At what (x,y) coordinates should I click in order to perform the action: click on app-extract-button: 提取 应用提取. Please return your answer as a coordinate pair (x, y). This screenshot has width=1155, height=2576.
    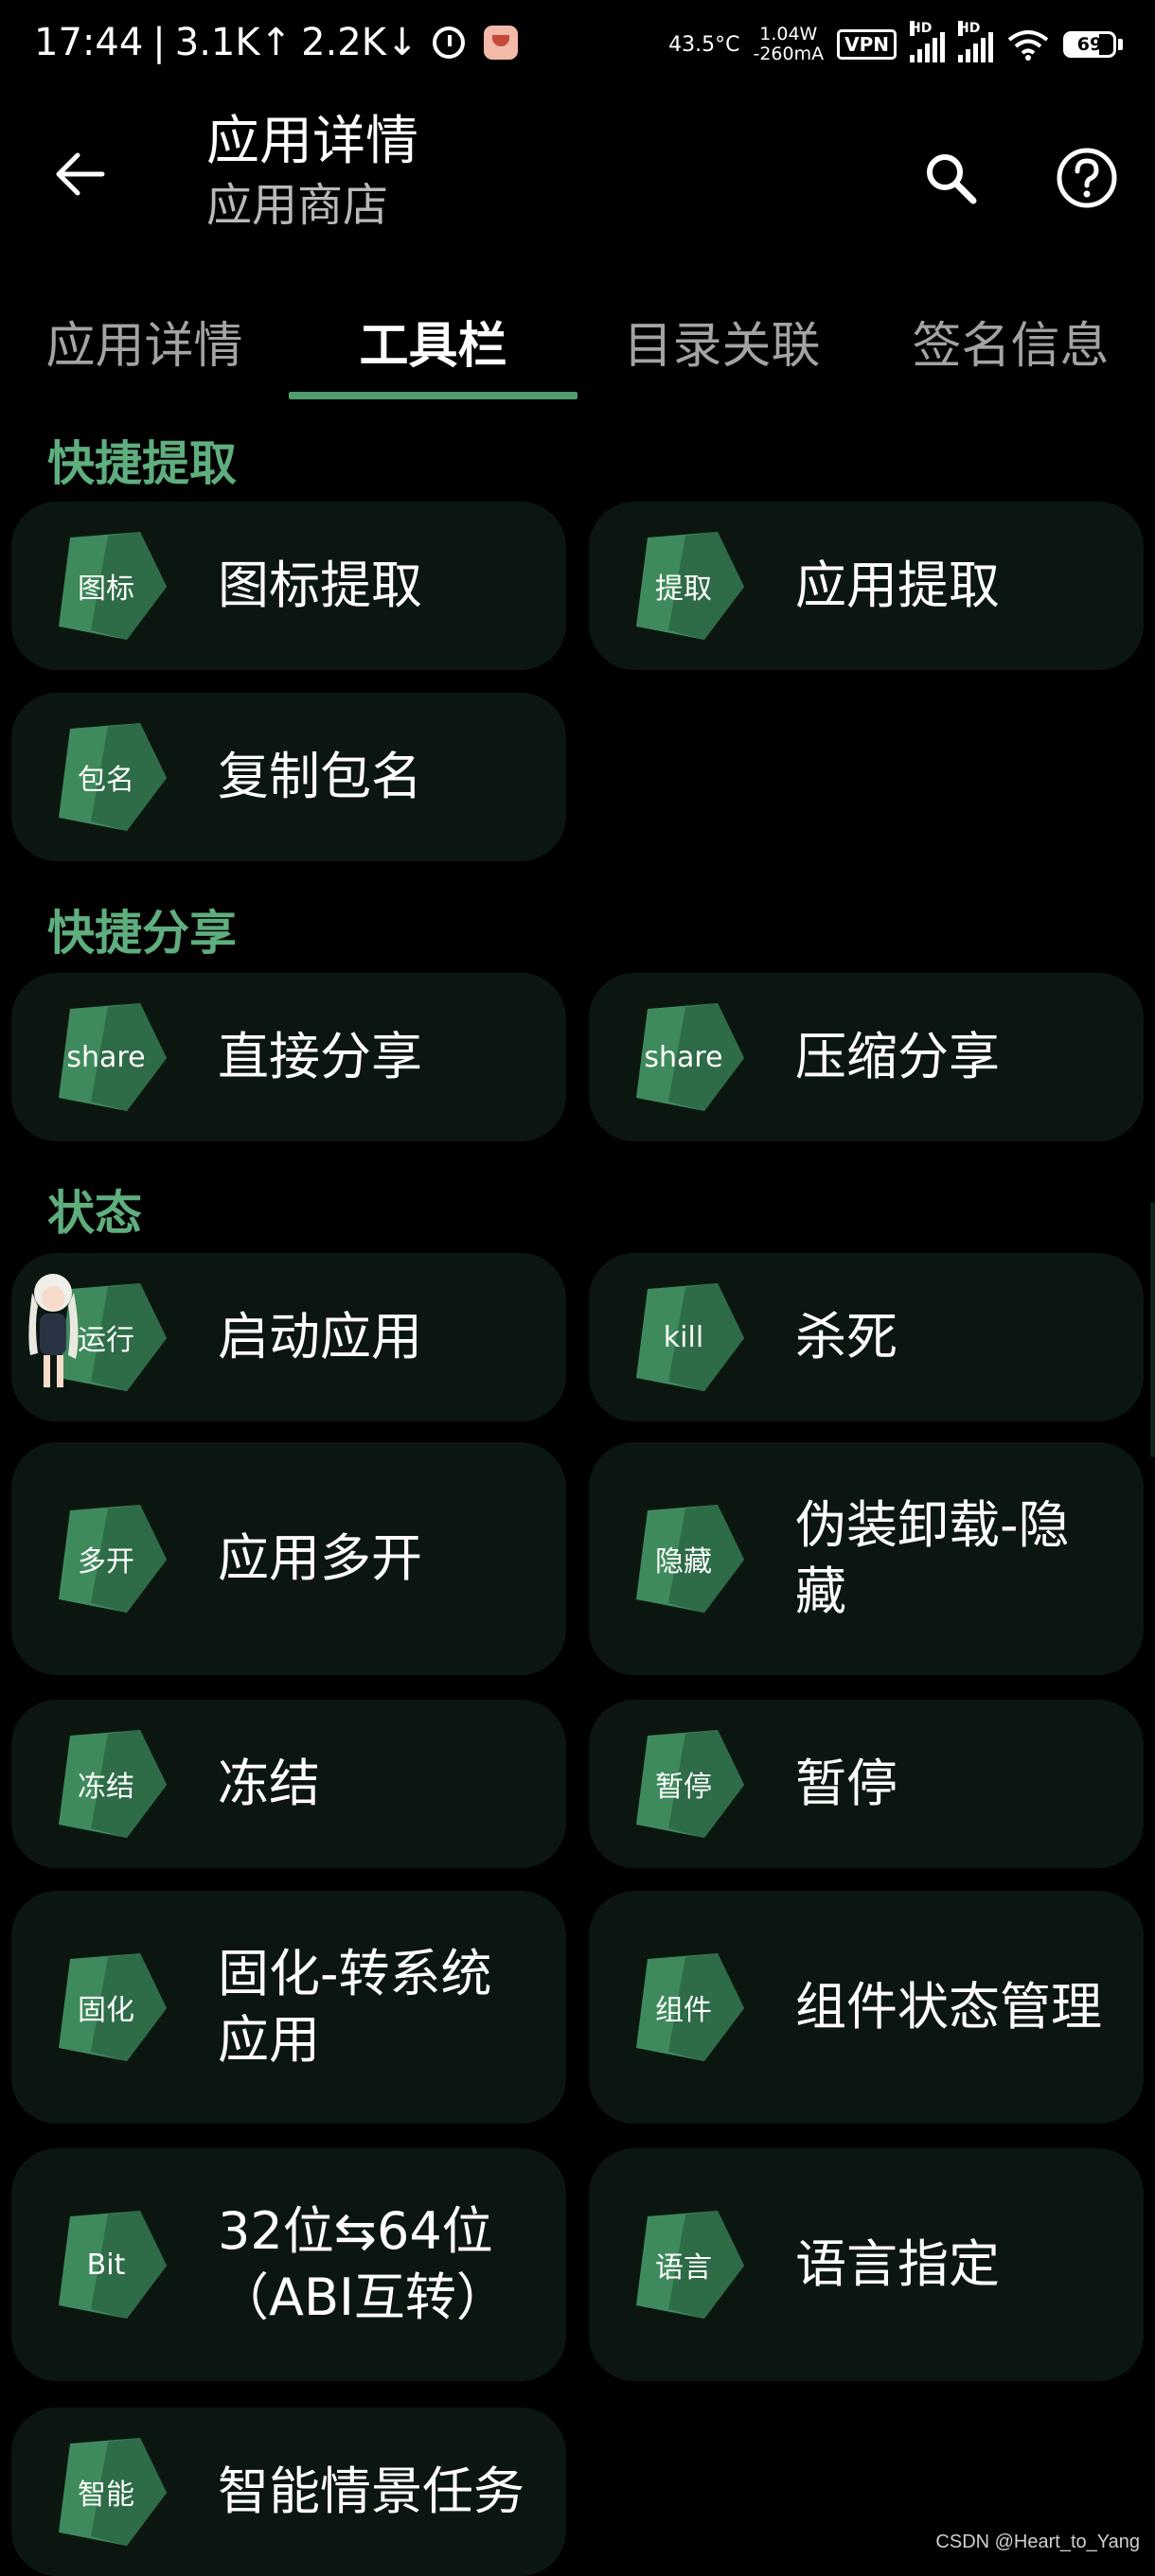
    Looking at the image, I should click on (866, 586).